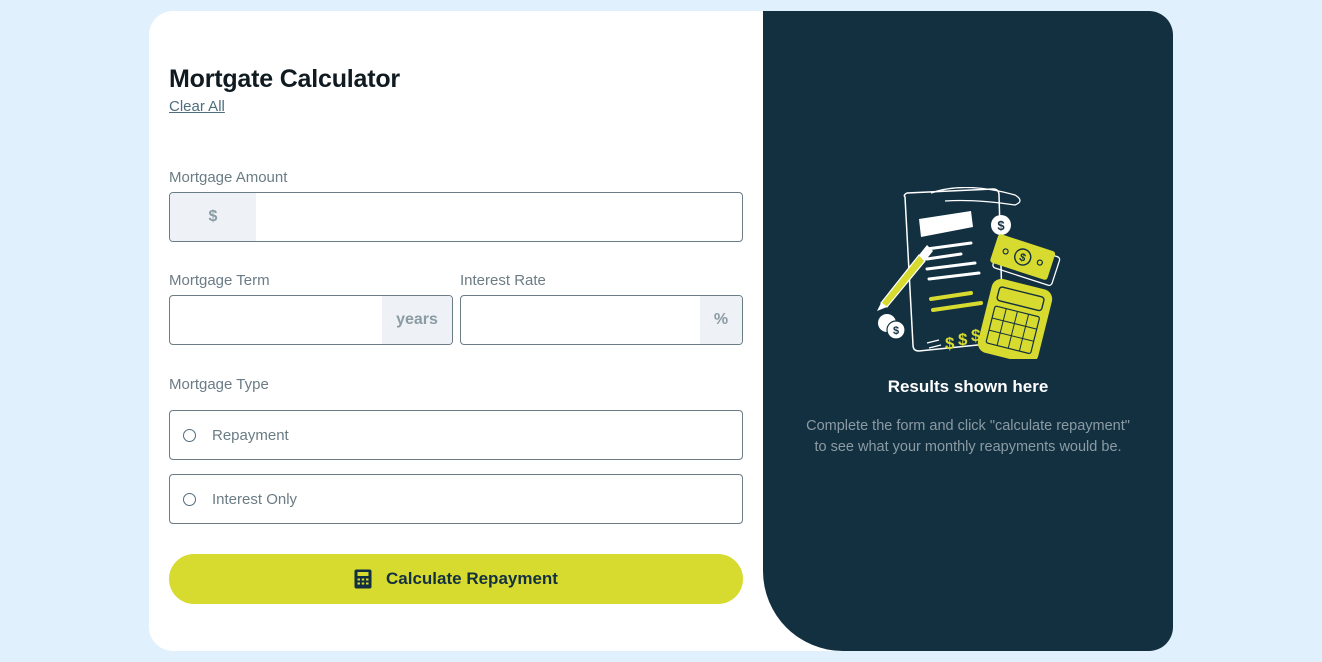 The height and width of the screenshot is (662, 1322). What do you see at coordinates (219, 384) in the screenshot?
I see `mortgage-type-label: Mortgage Type` at bounding box center [219, 384].